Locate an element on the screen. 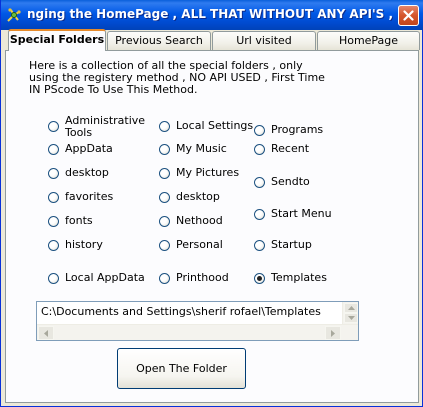 This screenshot has height=407, width=423. radio-startup: Startup is located at coordinates (283, 245).